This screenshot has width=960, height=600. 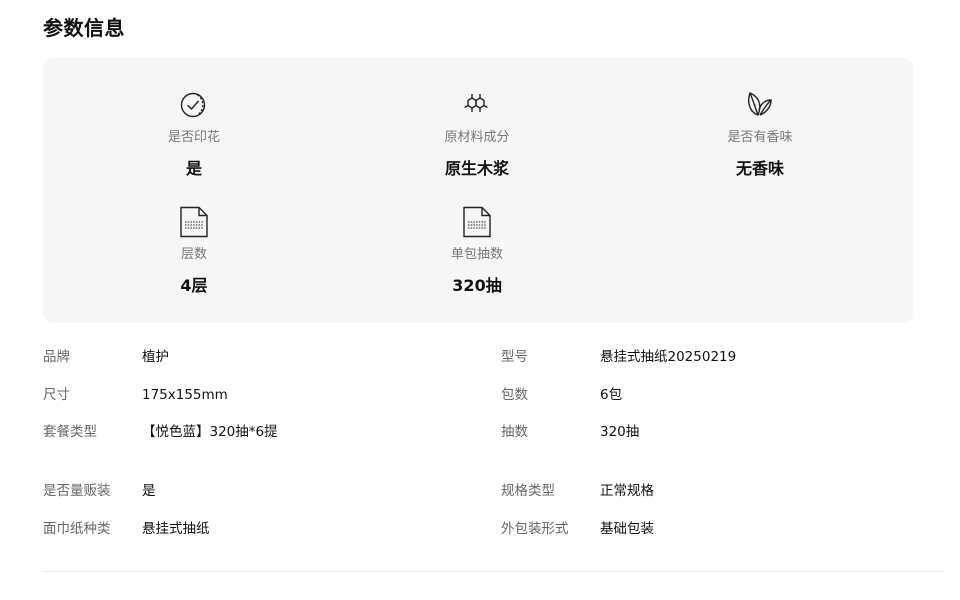 What do you see at coordinates (477, 137) in the screenshot?
I see `attr-label: 原材料成分` at bounding box center [477, 137].